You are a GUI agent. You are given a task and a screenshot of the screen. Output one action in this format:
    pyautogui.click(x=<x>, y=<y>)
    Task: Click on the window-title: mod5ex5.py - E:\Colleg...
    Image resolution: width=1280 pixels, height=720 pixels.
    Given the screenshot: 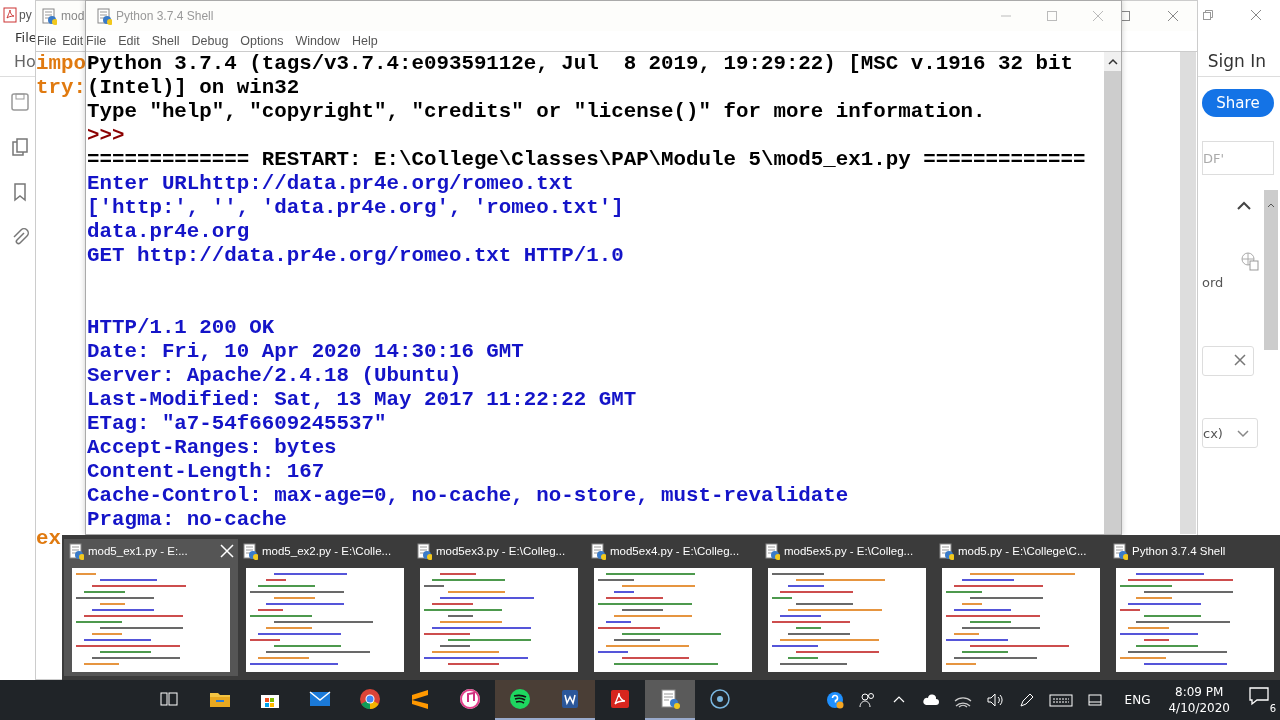 What is the action you would take?
    pyautogui.click(x=849, y=551)
    